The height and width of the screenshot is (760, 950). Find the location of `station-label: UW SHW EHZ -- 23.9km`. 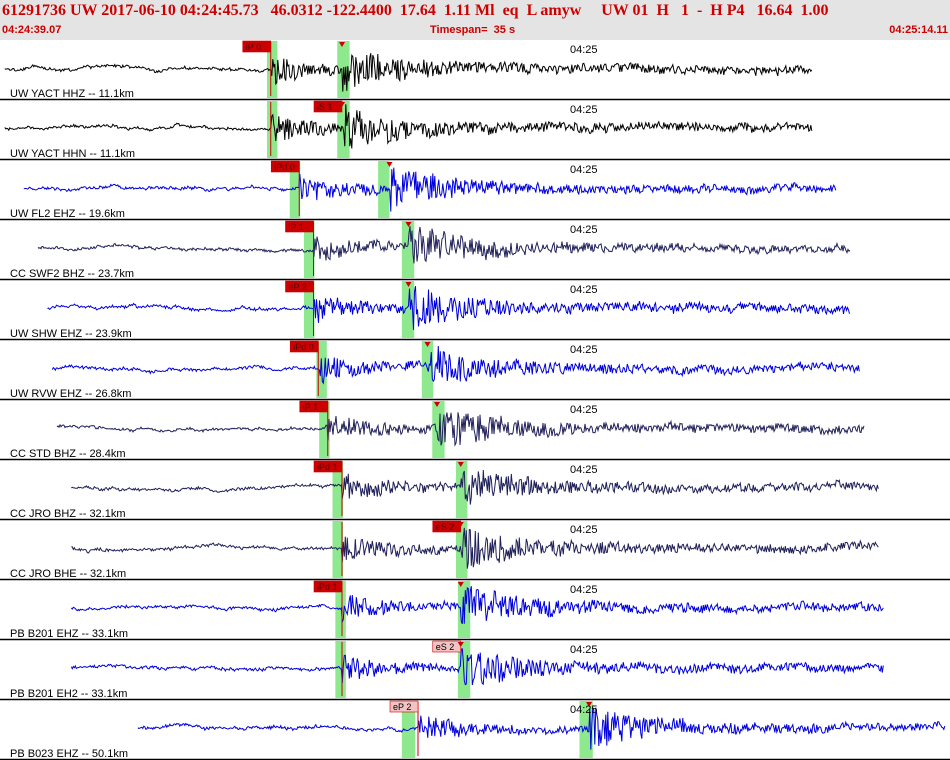

station-label: UW SHW EHZ -- 23.9km is located at coordinates (71, 334).